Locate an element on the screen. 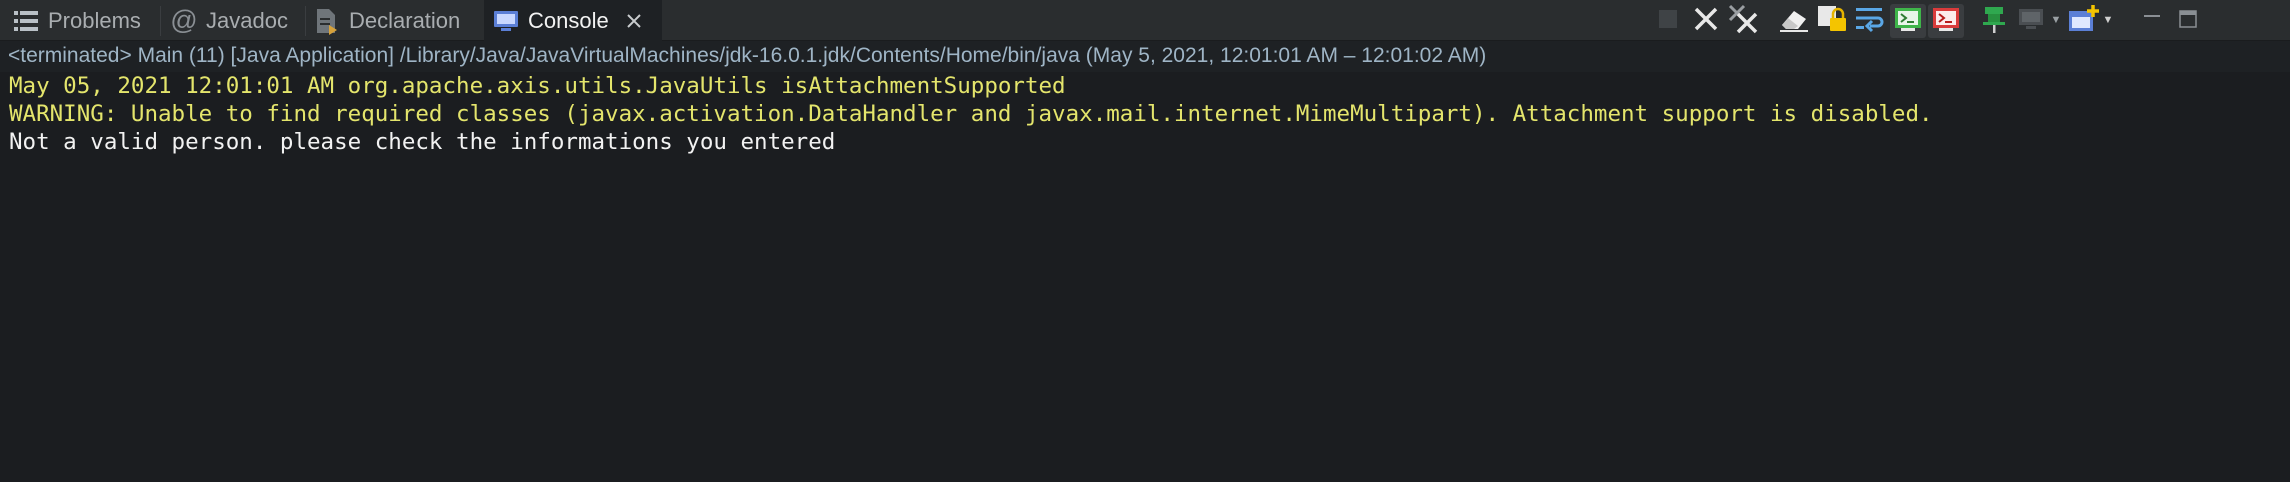 The width and height of the screenshot is (2290, 482). remove-all-terminated-icon is located at coordinates (1744, 21).